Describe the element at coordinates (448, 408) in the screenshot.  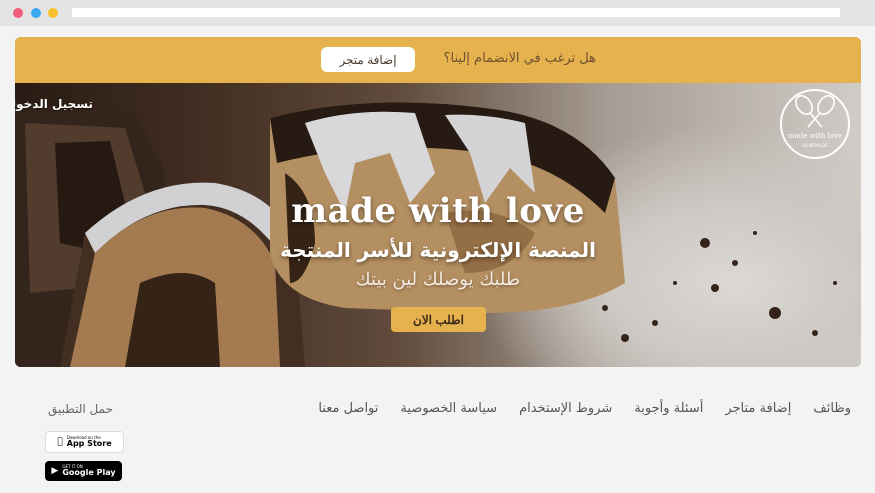
I see `footer-link-privacy: سياسة الخصوصية` at that location.